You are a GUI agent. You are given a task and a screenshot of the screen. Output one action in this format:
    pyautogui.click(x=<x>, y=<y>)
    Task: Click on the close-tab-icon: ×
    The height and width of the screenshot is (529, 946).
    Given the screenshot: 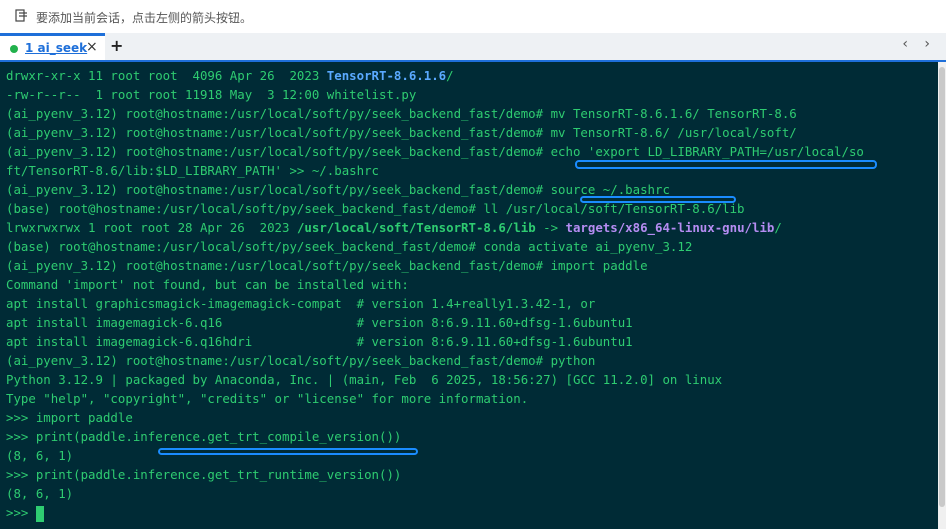 What is the action you would take?
    pyautogui.click(x=92, y=47)
    